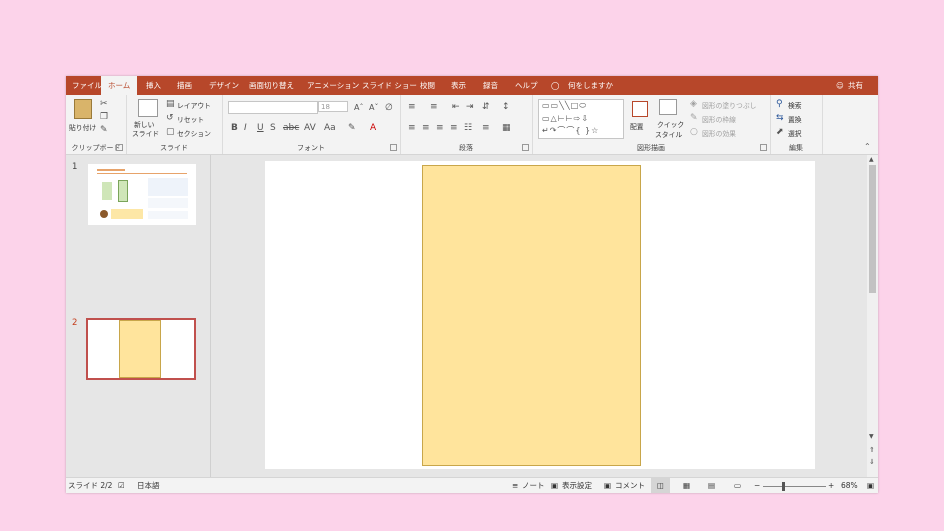  What do you see at coordinates (533, 485) in the screenshot?
I see `notes-button: ノート` at bounding box center [533, 485].